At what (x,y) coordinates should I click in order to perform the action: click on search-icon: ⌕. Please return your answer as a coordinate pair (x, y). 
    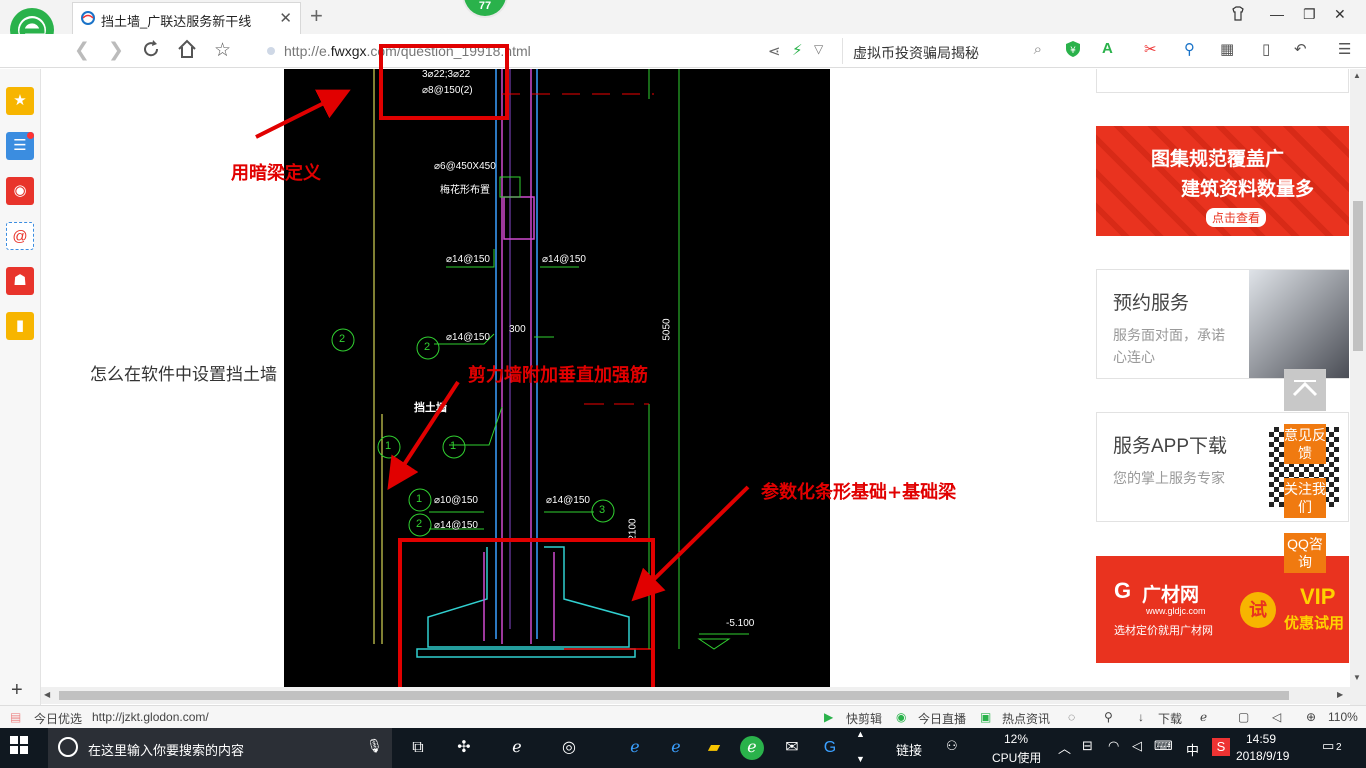
    Looking at the image, I should click on (1038, 49).